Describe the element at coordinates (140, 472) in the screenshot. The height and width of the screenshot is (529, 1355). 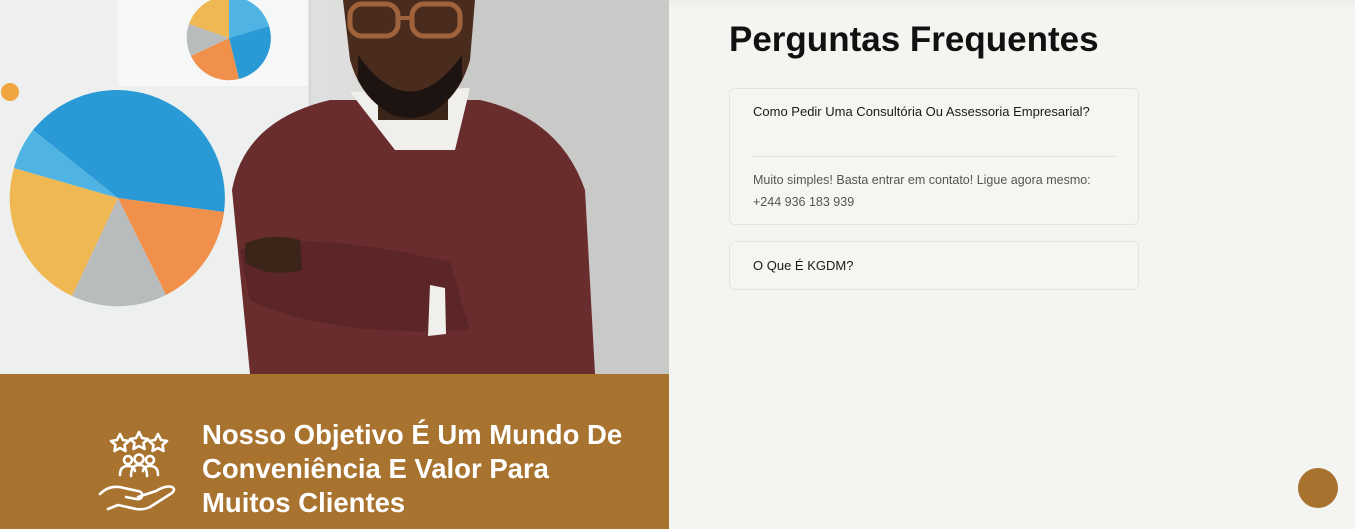
I see `customer-review-hand-icon` at that location.